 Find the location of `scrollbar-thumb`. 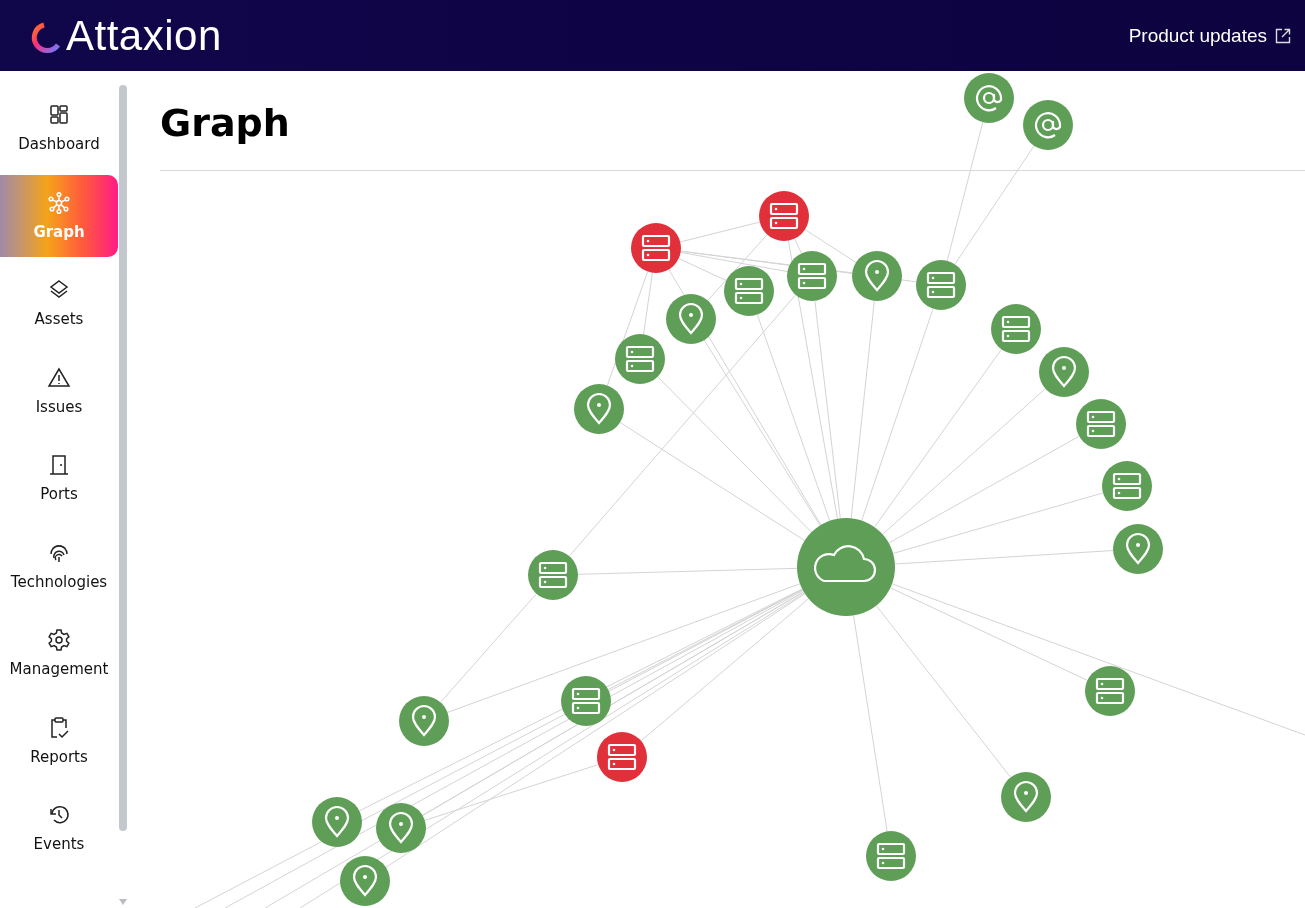

scrollbar-thumb is located at coordinates (123, 458).